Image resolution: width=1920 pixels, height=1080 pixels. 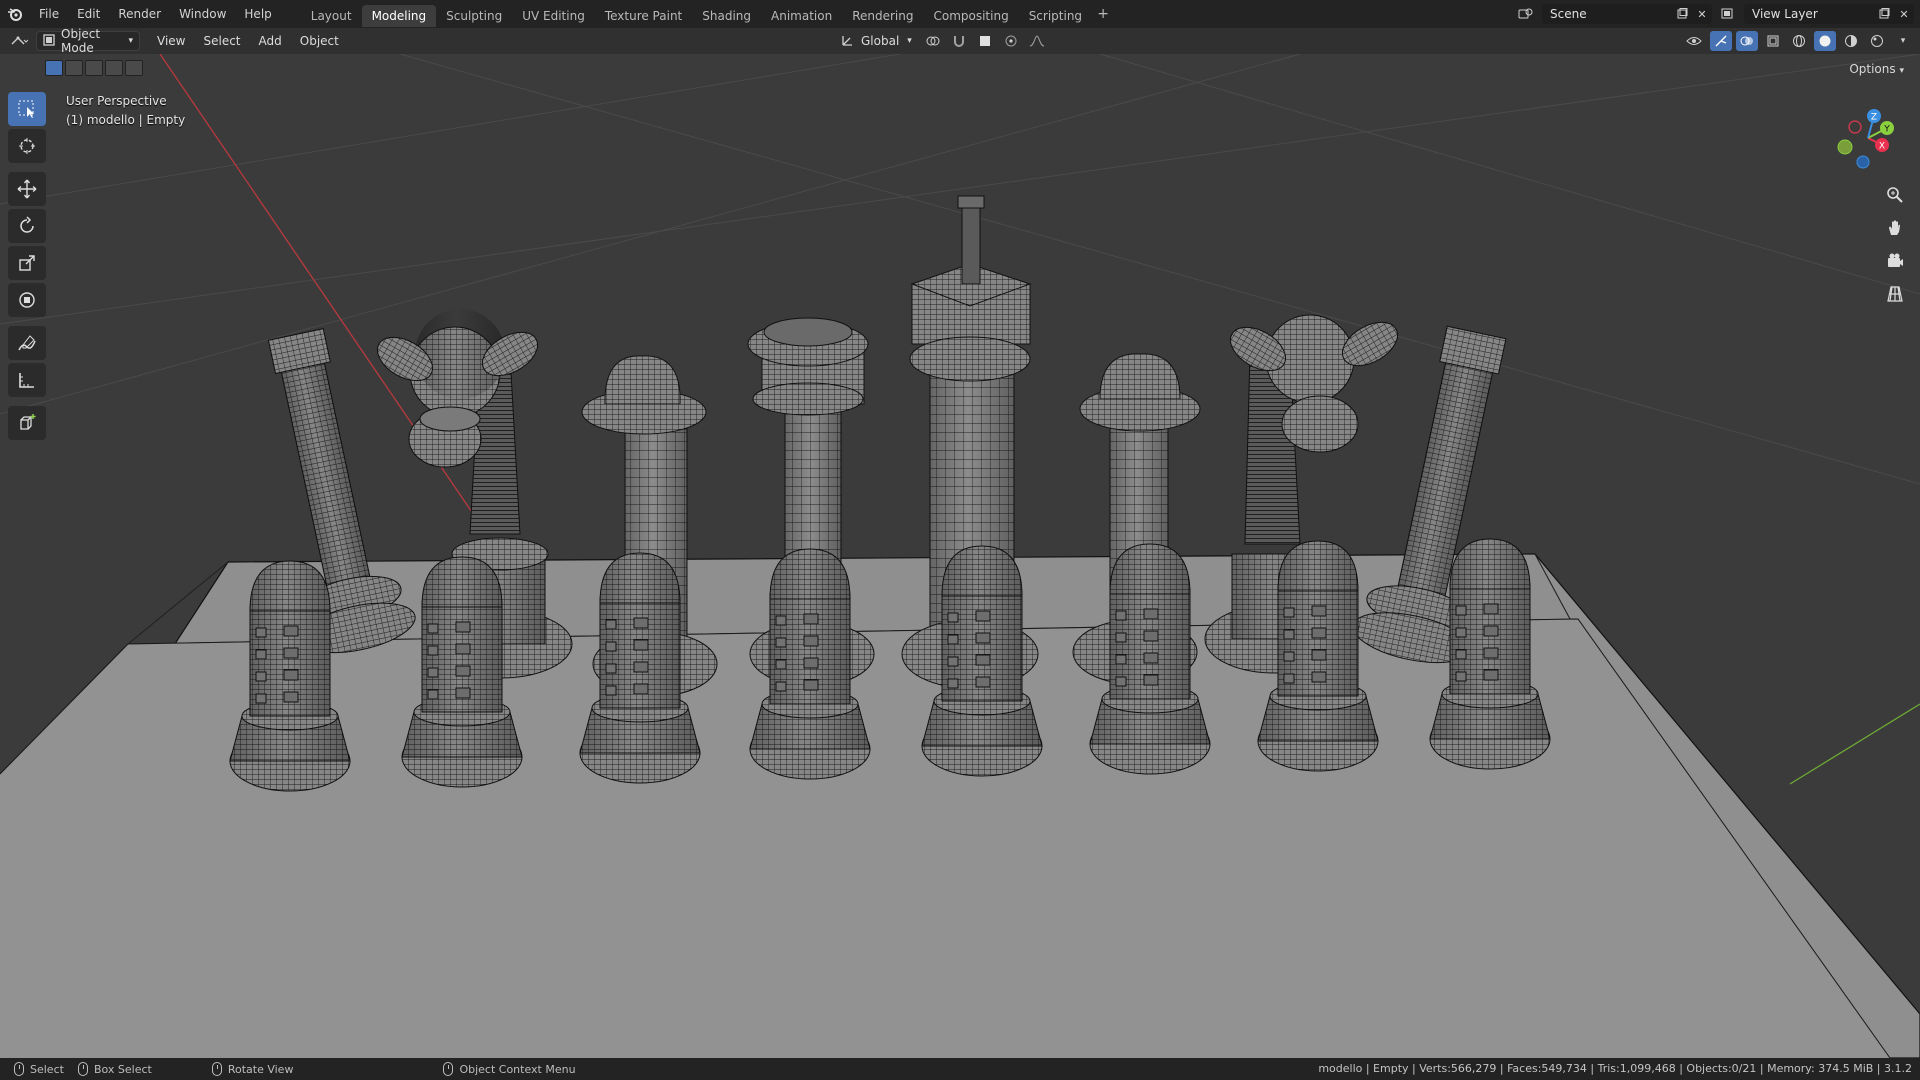 What do you see at coordinates (985, 41) in the screenshot?
I see `snap-increment-icon` at bounding box center [985, 41].